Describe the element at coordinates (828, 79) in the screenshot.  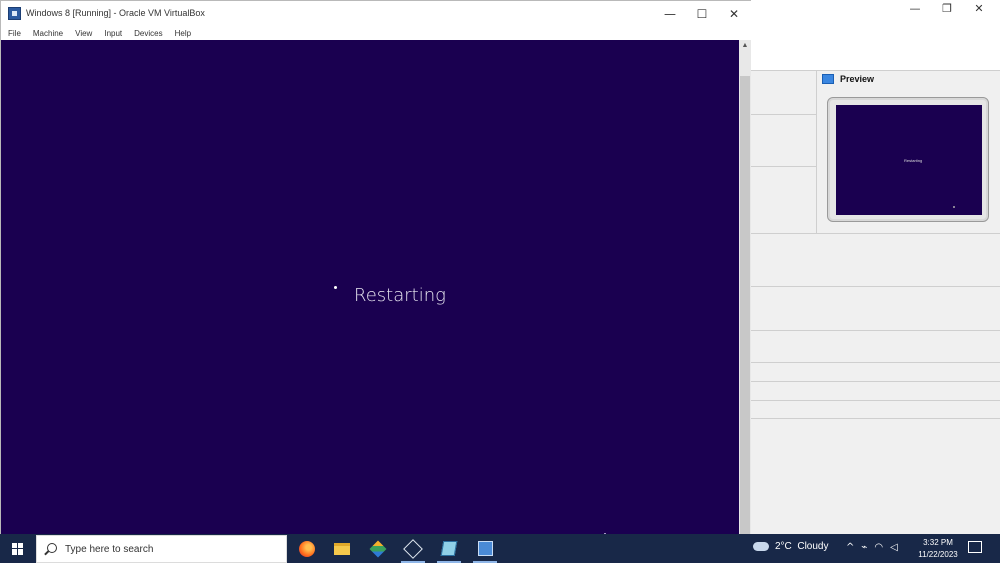
I see `monitor-icon` at that location.